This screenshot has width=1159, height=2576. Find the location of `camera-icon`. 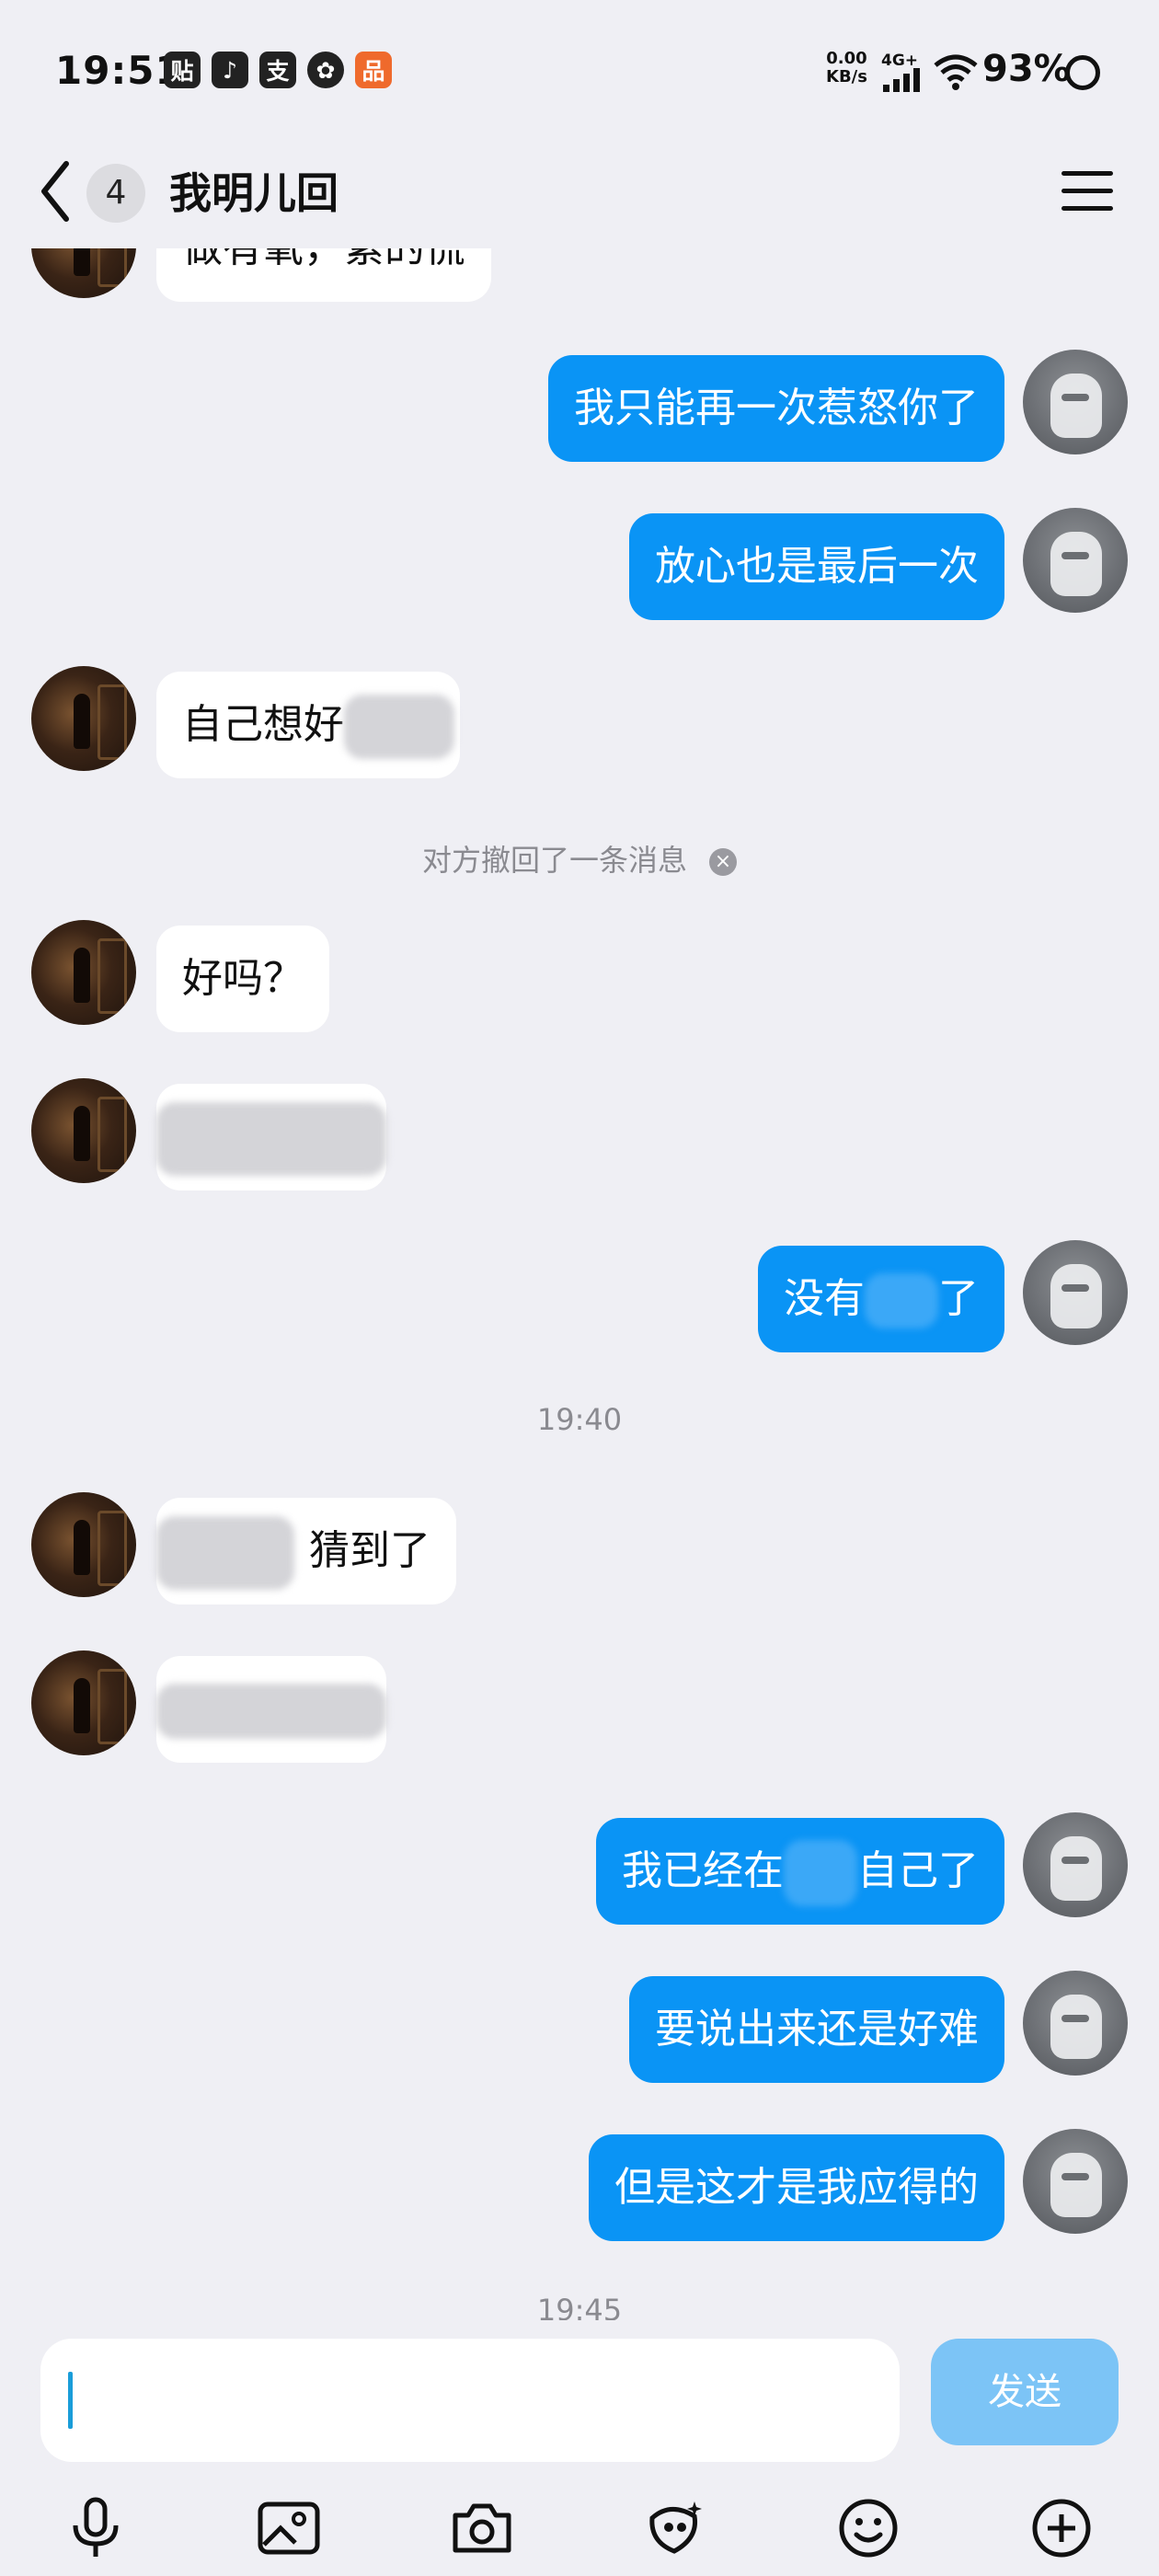

camera-icon is located at coordinates (482, 2528).